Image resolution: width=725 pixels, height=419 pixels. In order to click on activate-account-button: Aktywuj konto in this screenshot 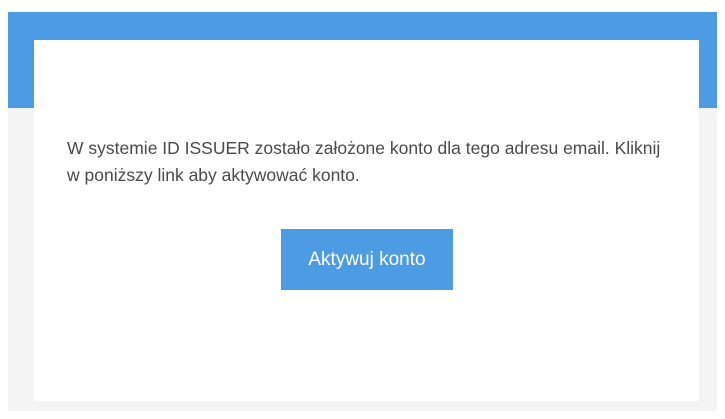, I will do `click(367, 259)`.